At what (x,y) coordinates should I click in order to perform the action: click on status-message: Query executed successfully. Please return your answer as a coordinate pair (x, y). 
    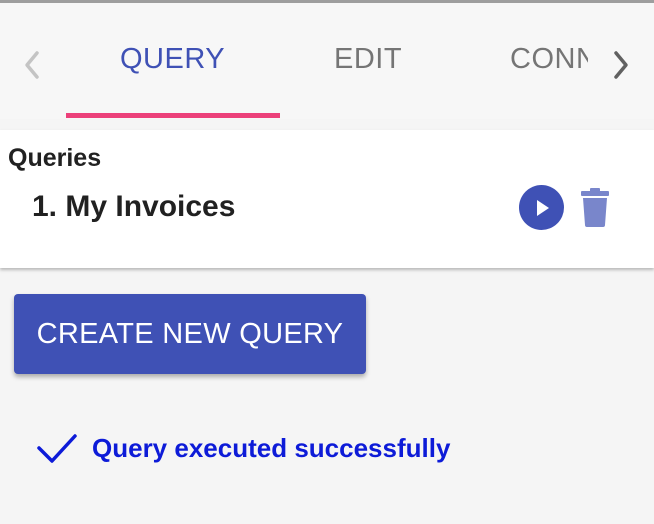
    Looking at the image, I should click on (243, 448).